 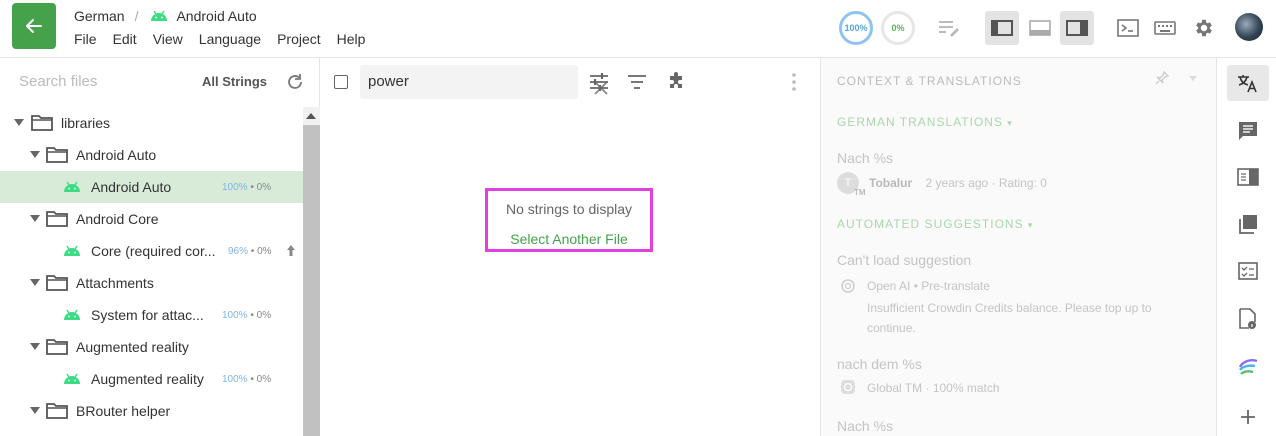 What do you see at coordinates (925, 122) in the screenshot?
I see `german-translations-header: GERMAN TRANSLATIONS ▾` at bounding box center [925, 122].